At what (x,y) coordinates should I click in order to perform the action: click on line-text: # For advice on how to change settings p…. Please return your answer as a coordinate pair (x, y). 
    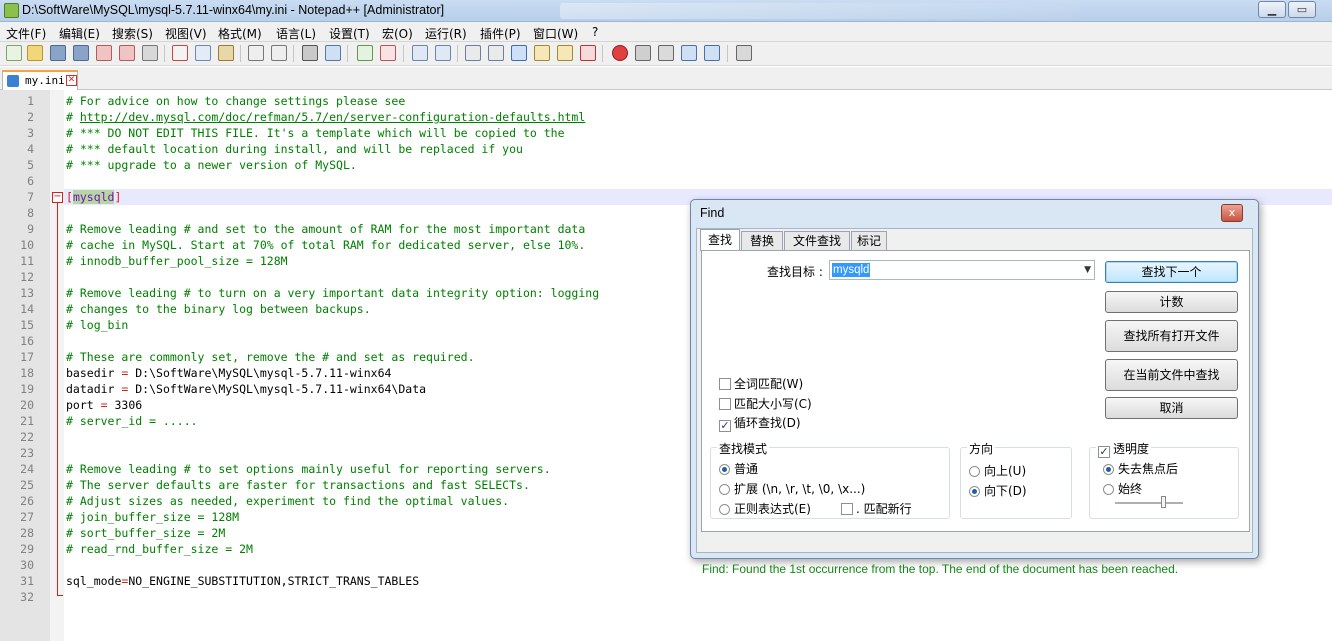
    Looking at the image, I should click on (236, 101).